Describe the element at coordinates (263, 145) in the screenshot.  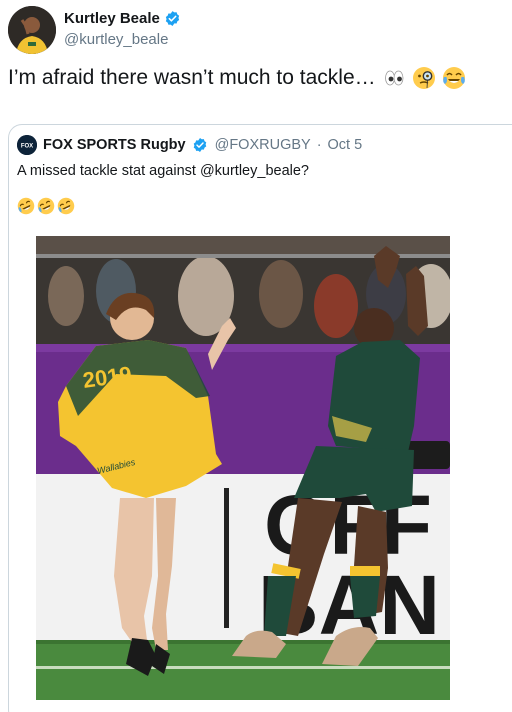
I see `quoted-handle: @FOXRUGBY` at that location.